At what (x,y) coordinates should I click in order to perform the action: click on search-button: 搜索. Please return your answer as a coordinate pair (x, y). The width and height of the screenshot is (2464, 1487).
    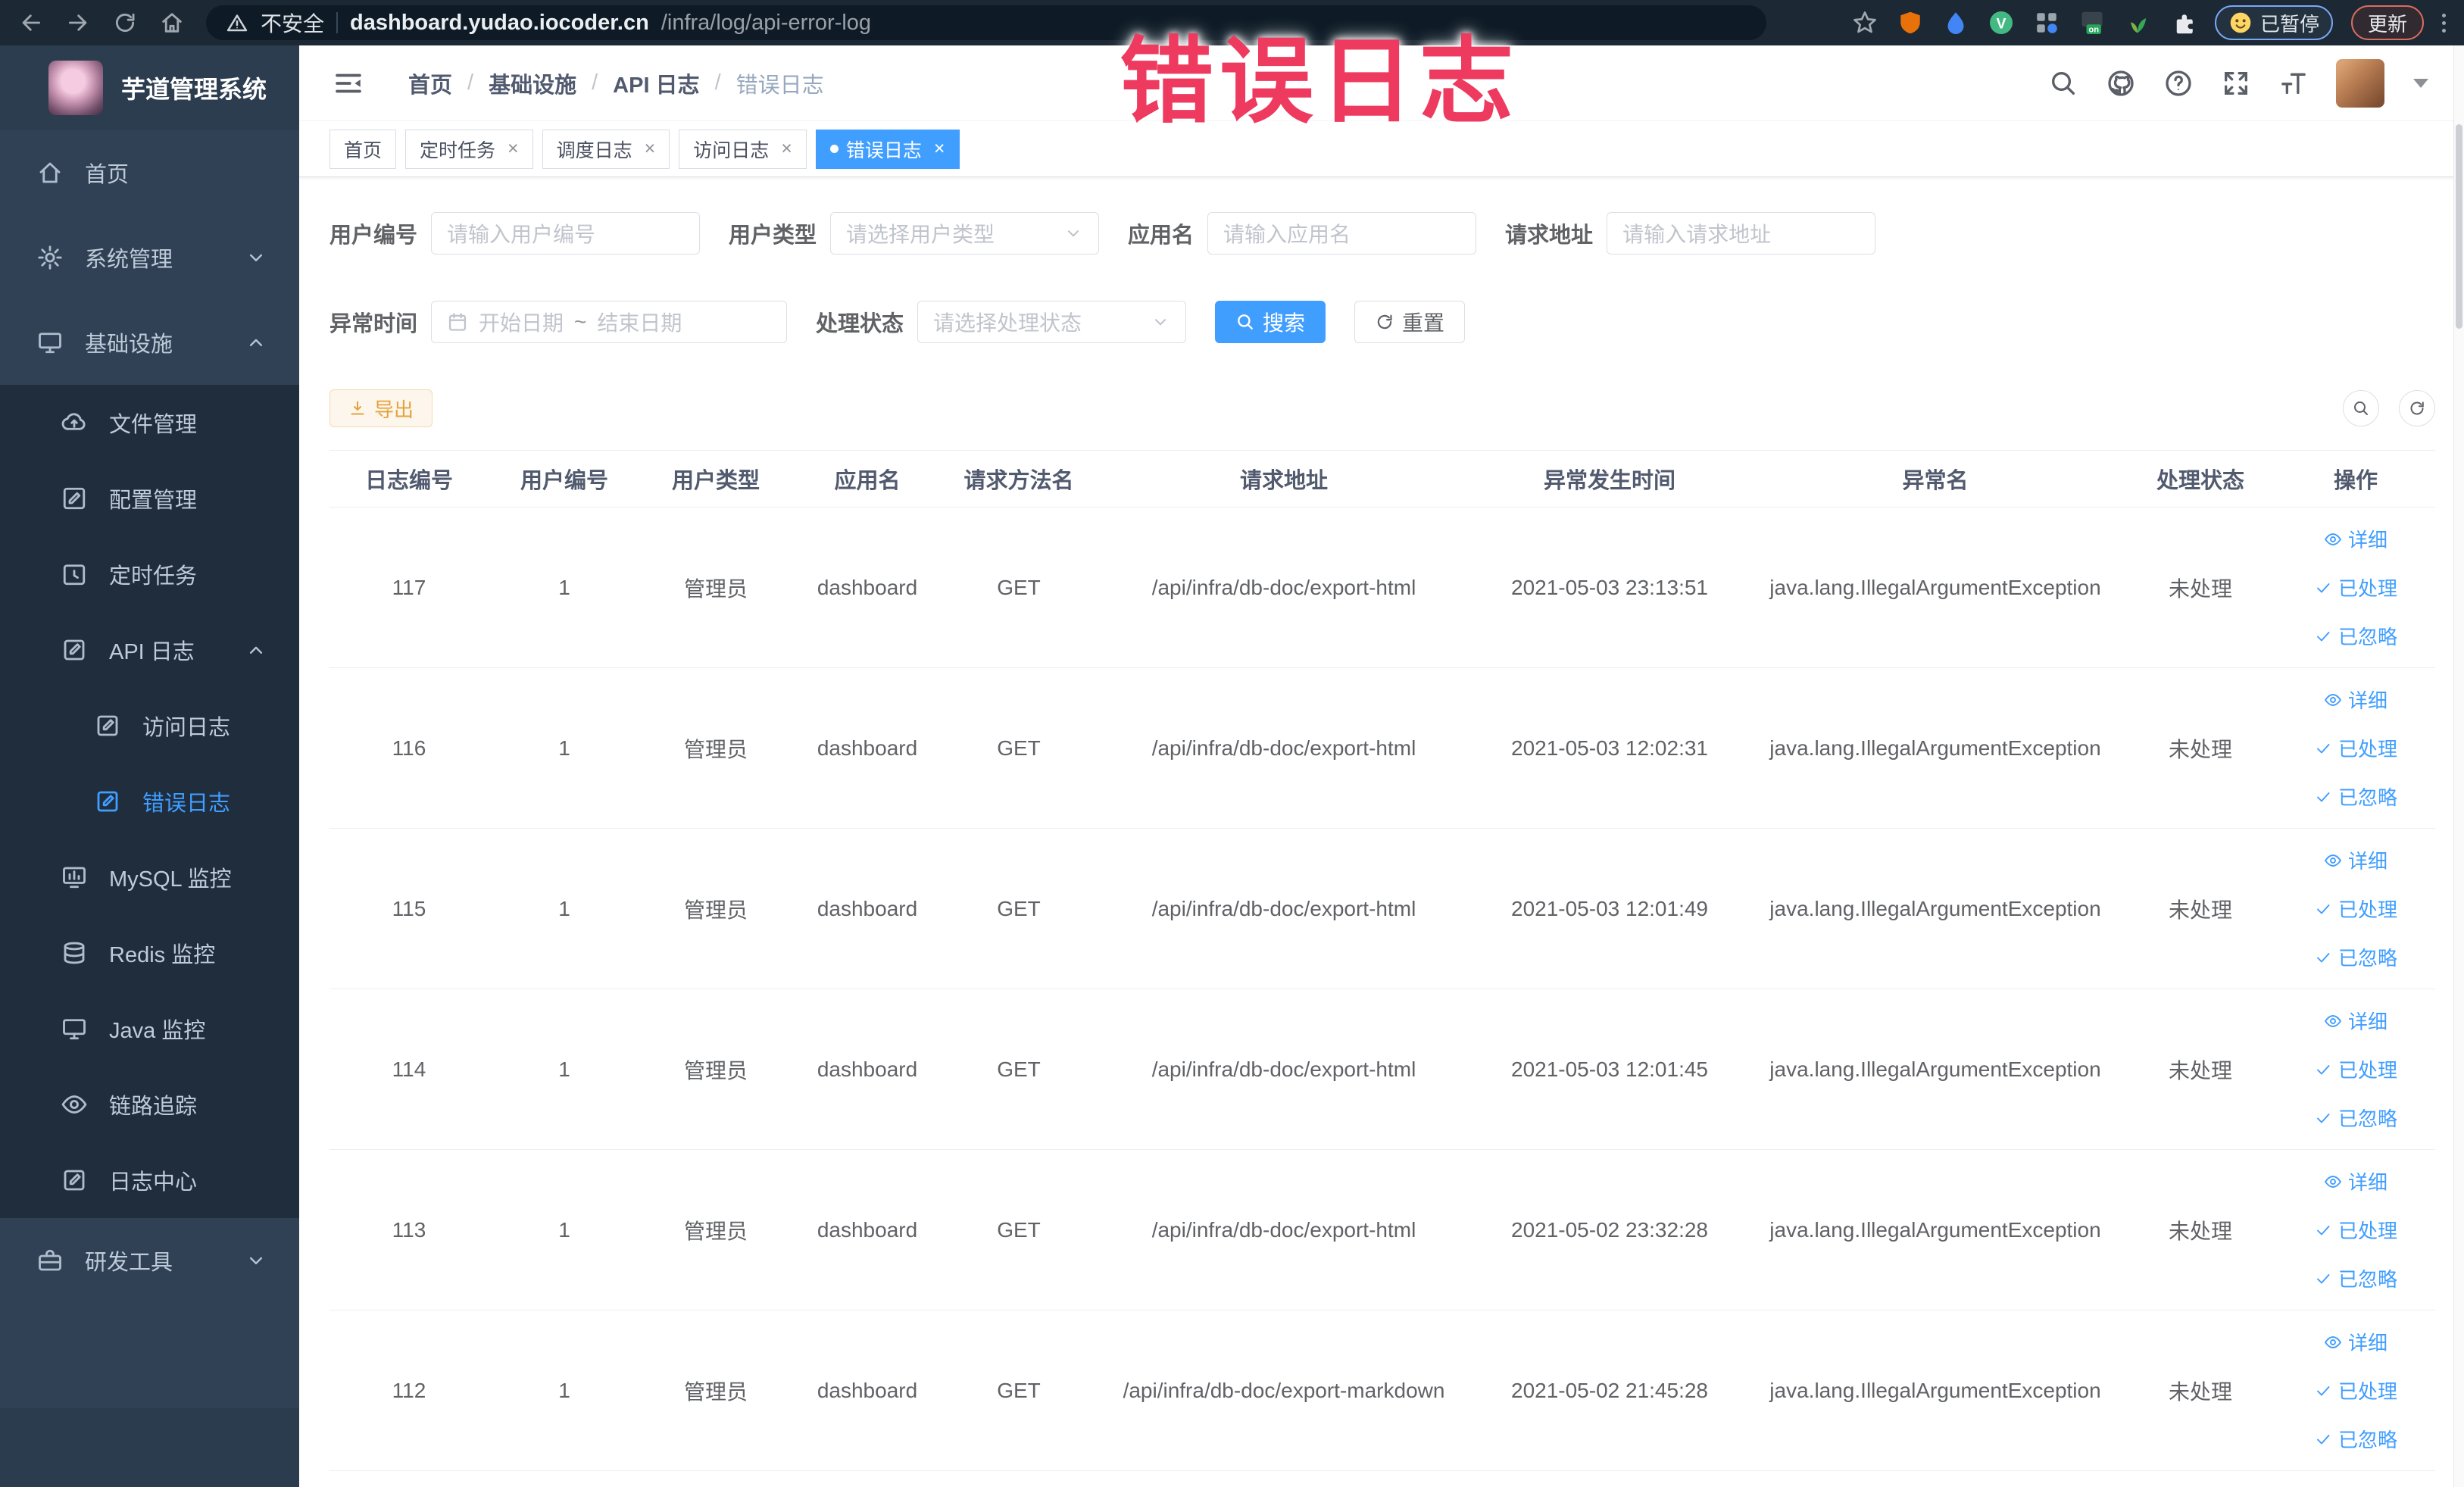
    Looking at the image, I should click on (1270, 322).